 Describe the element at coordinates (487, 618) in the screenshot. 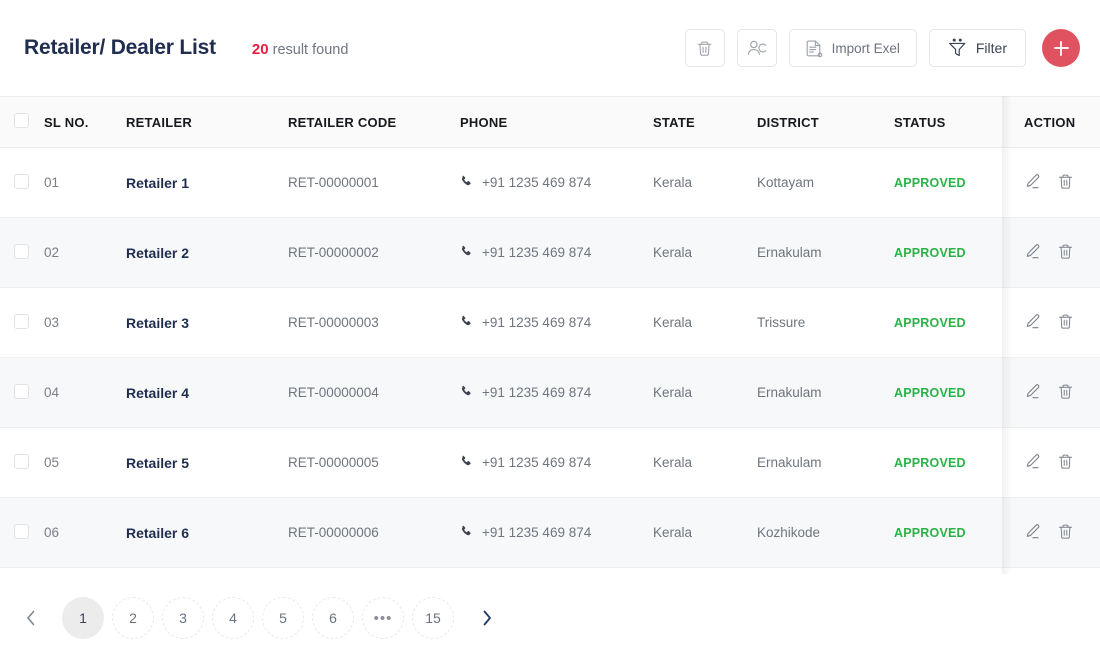

I see `pagination-next-button` at that location.